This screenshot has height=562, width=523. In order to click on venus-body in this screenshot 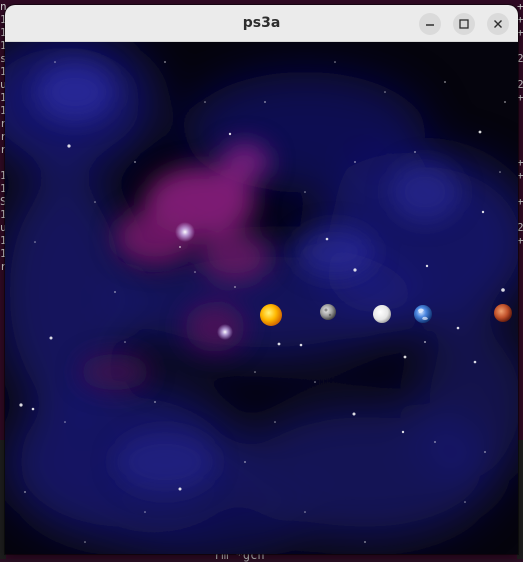, I will do `click(382, 314)`.